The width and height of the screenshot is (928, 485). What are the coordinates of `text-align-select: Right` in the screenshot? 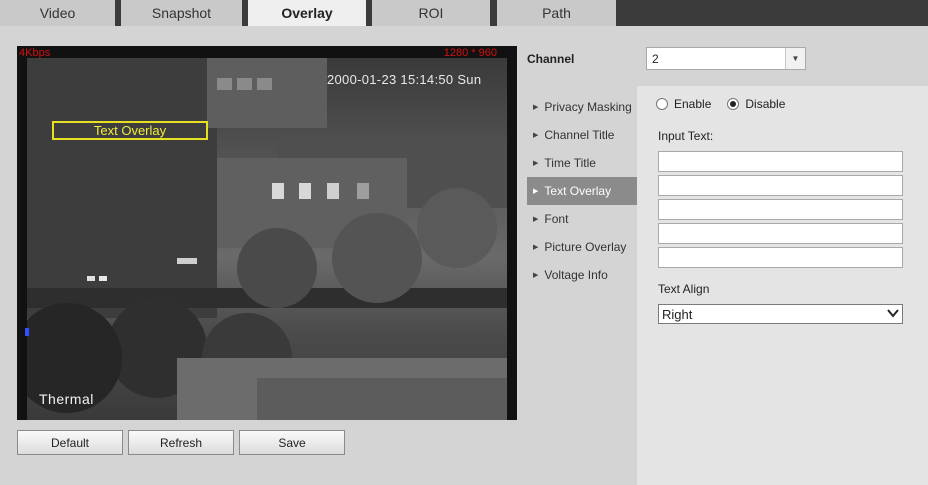 It's located at (780, 314).